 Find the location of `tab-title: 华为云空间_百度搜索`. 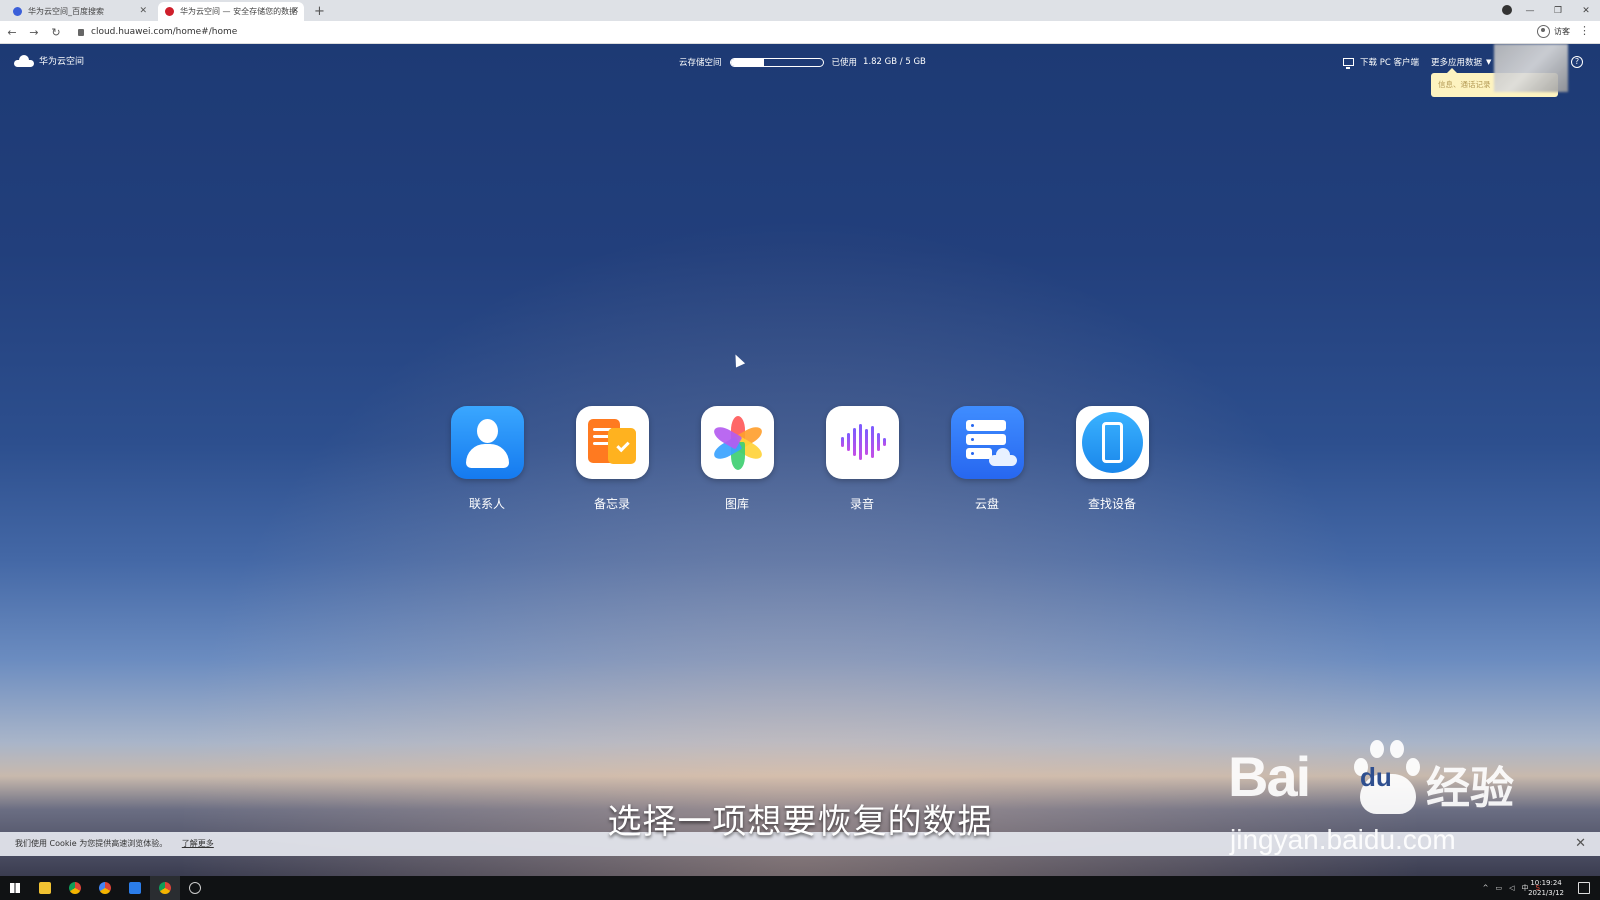

tab-title: 华为云空间_百度搜索 is located at coordinates (66, 11).